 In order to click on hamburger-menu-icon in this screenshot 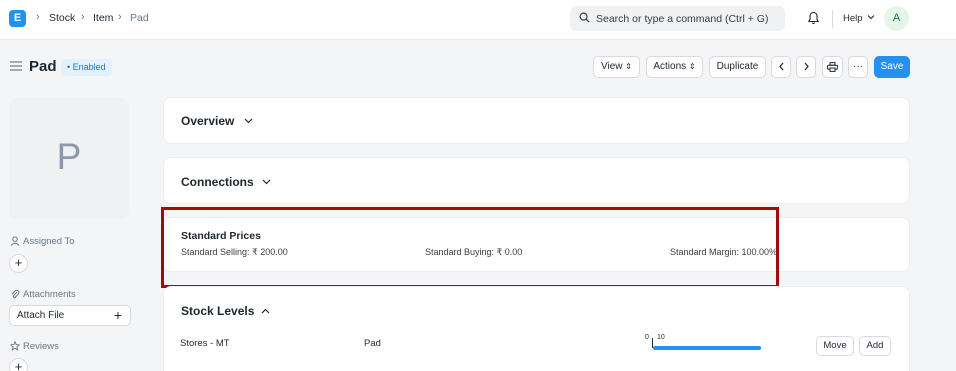, I will do `click(16, 66)`.